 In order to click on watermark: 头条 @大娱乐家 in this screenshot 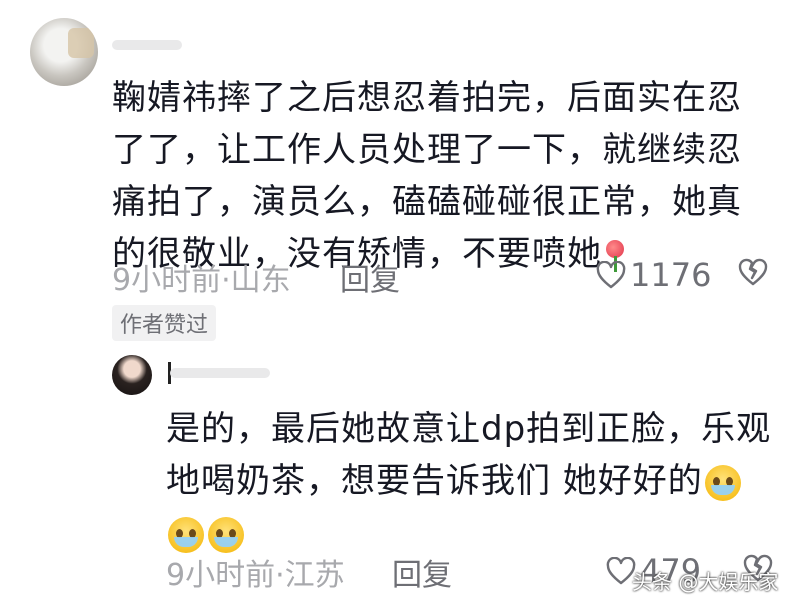, I will do `click(705, 582)`.